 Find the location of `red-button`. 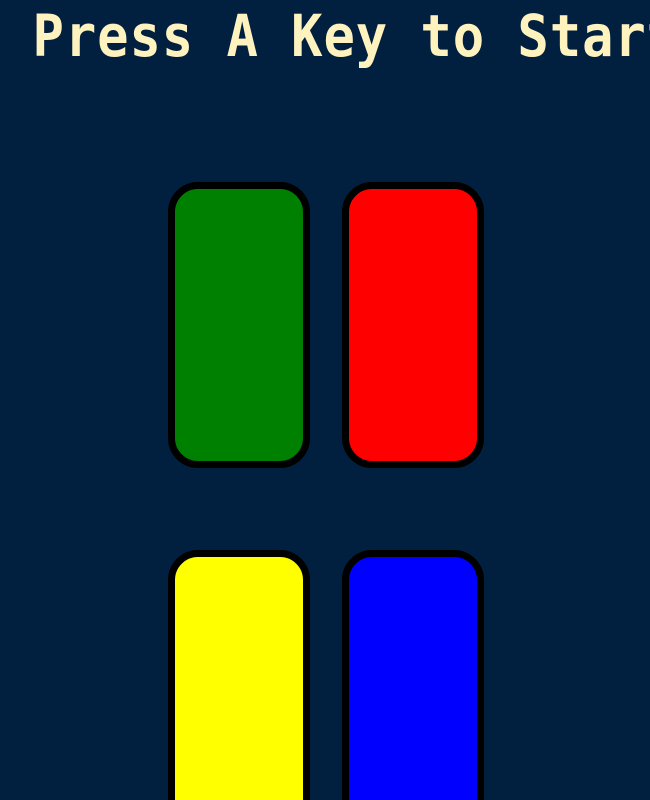

red-button is located at coordinates (413, 325).